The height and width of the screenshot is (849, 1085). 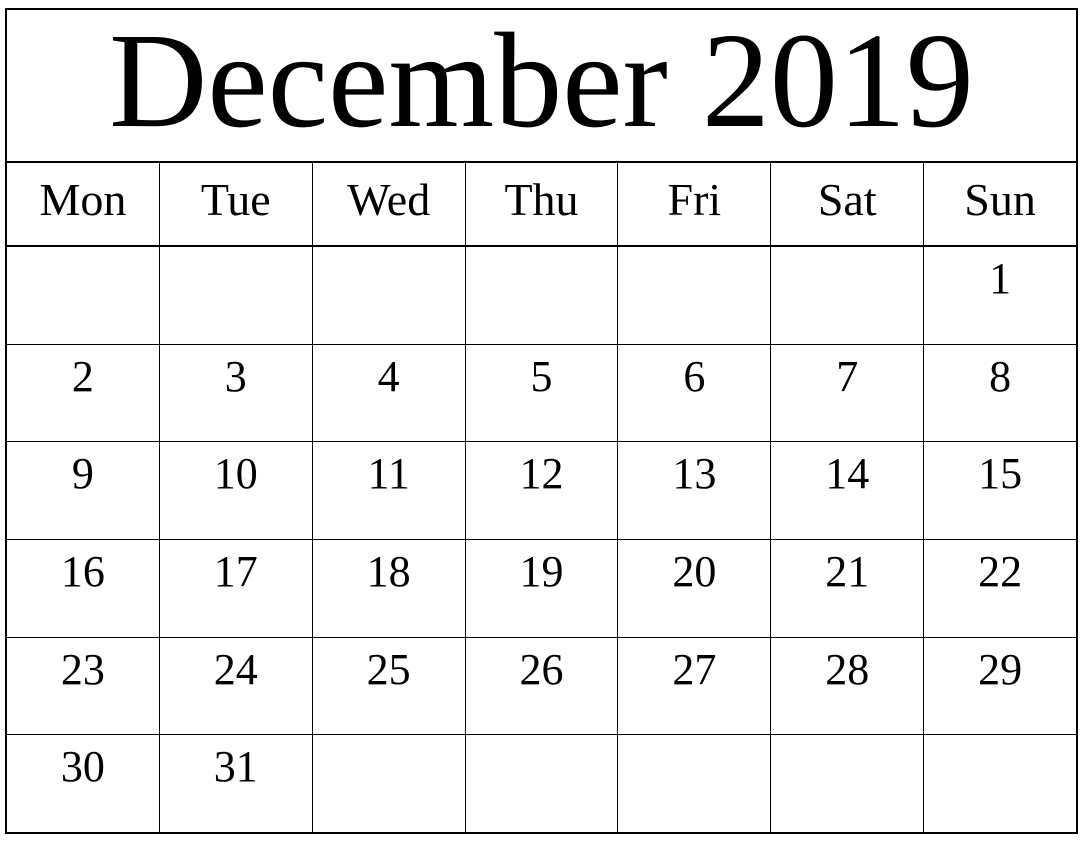 What do you see at coordinates (694, 376) in the screenshot?
I see `day-number: 6` at bounding box center [694, 376].